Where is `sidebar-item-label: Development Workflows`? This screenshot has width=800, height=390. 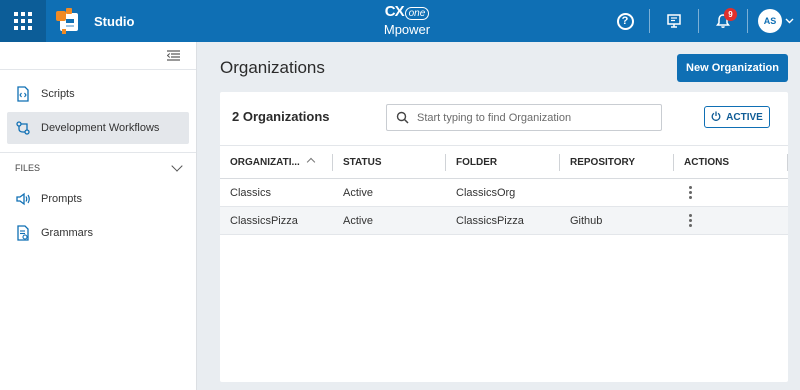
sidebar-item-label: Development Workflows is located at coordinates (100, 128).